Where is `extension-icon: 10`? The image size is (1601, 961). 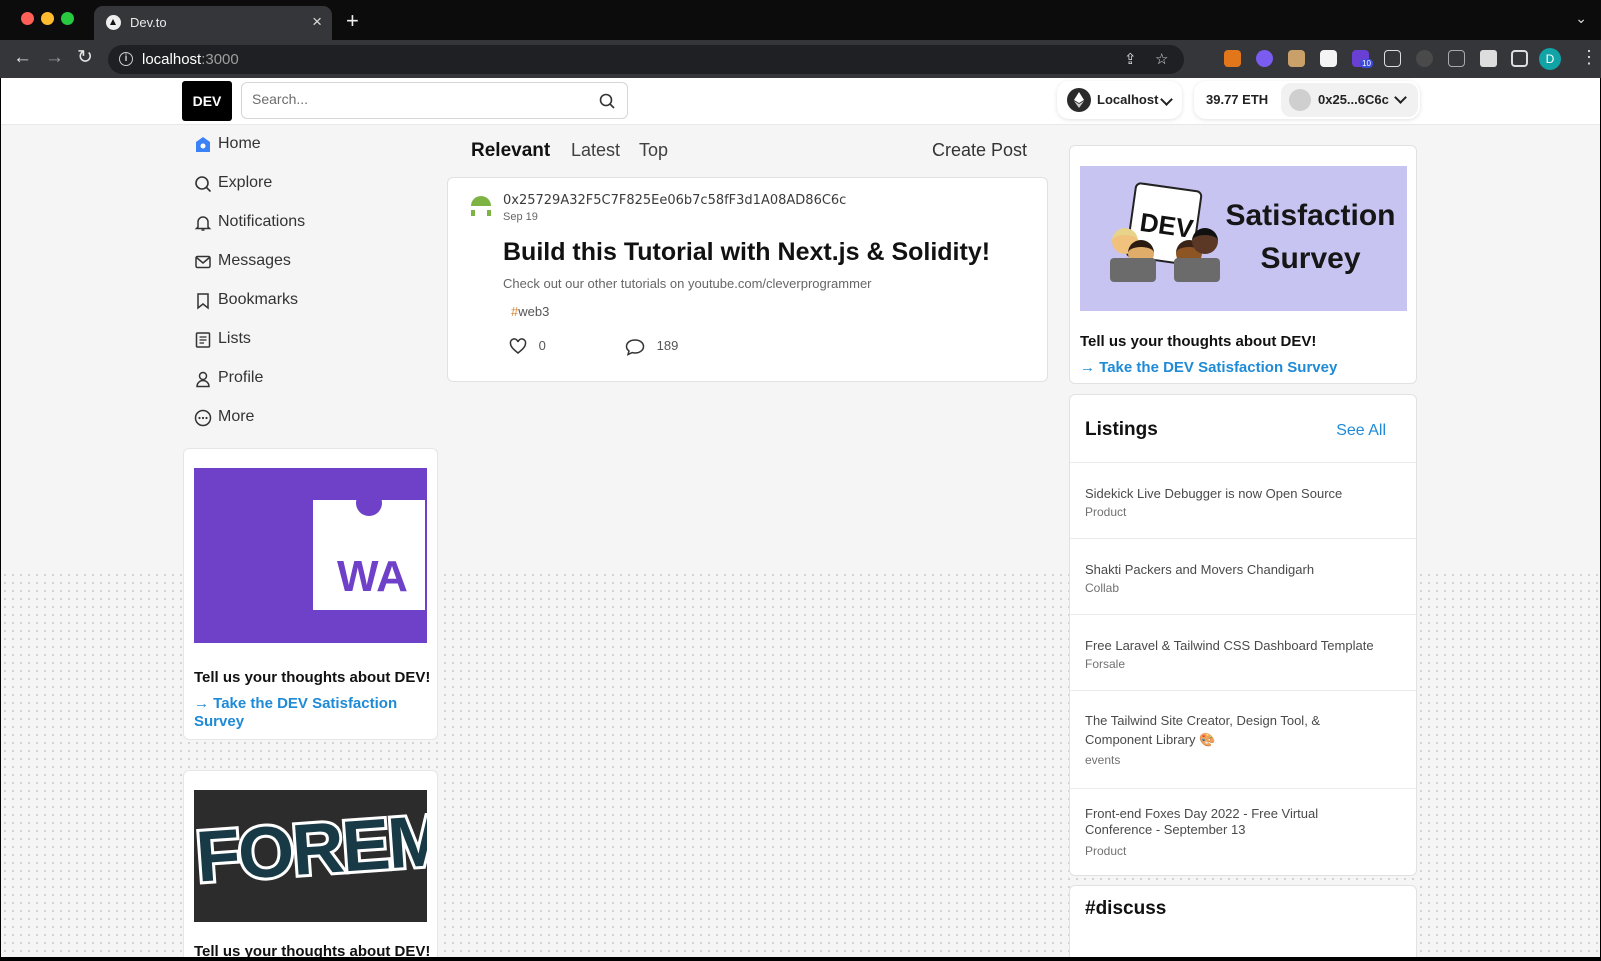 extension-icon: 10 is located at coordinates (1362, 59).